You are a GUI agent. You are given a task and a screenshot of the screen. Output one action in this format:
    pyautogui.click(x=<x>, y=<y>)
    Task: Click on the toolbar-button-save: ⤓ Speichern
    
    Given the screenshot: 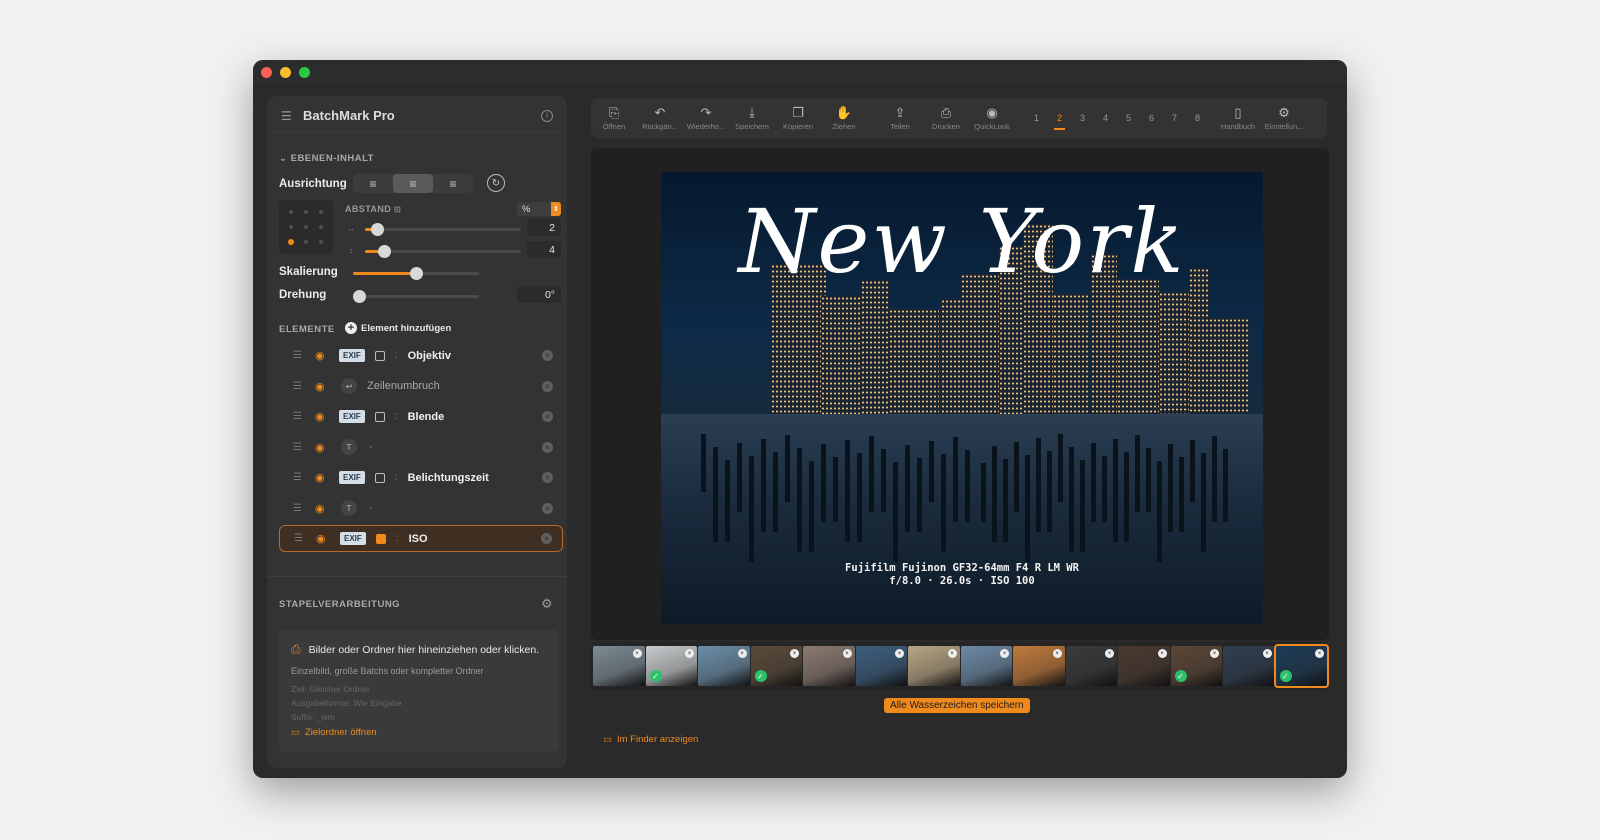 What is the action you would take?
    pyautogui.click(x=752, y=118)
    